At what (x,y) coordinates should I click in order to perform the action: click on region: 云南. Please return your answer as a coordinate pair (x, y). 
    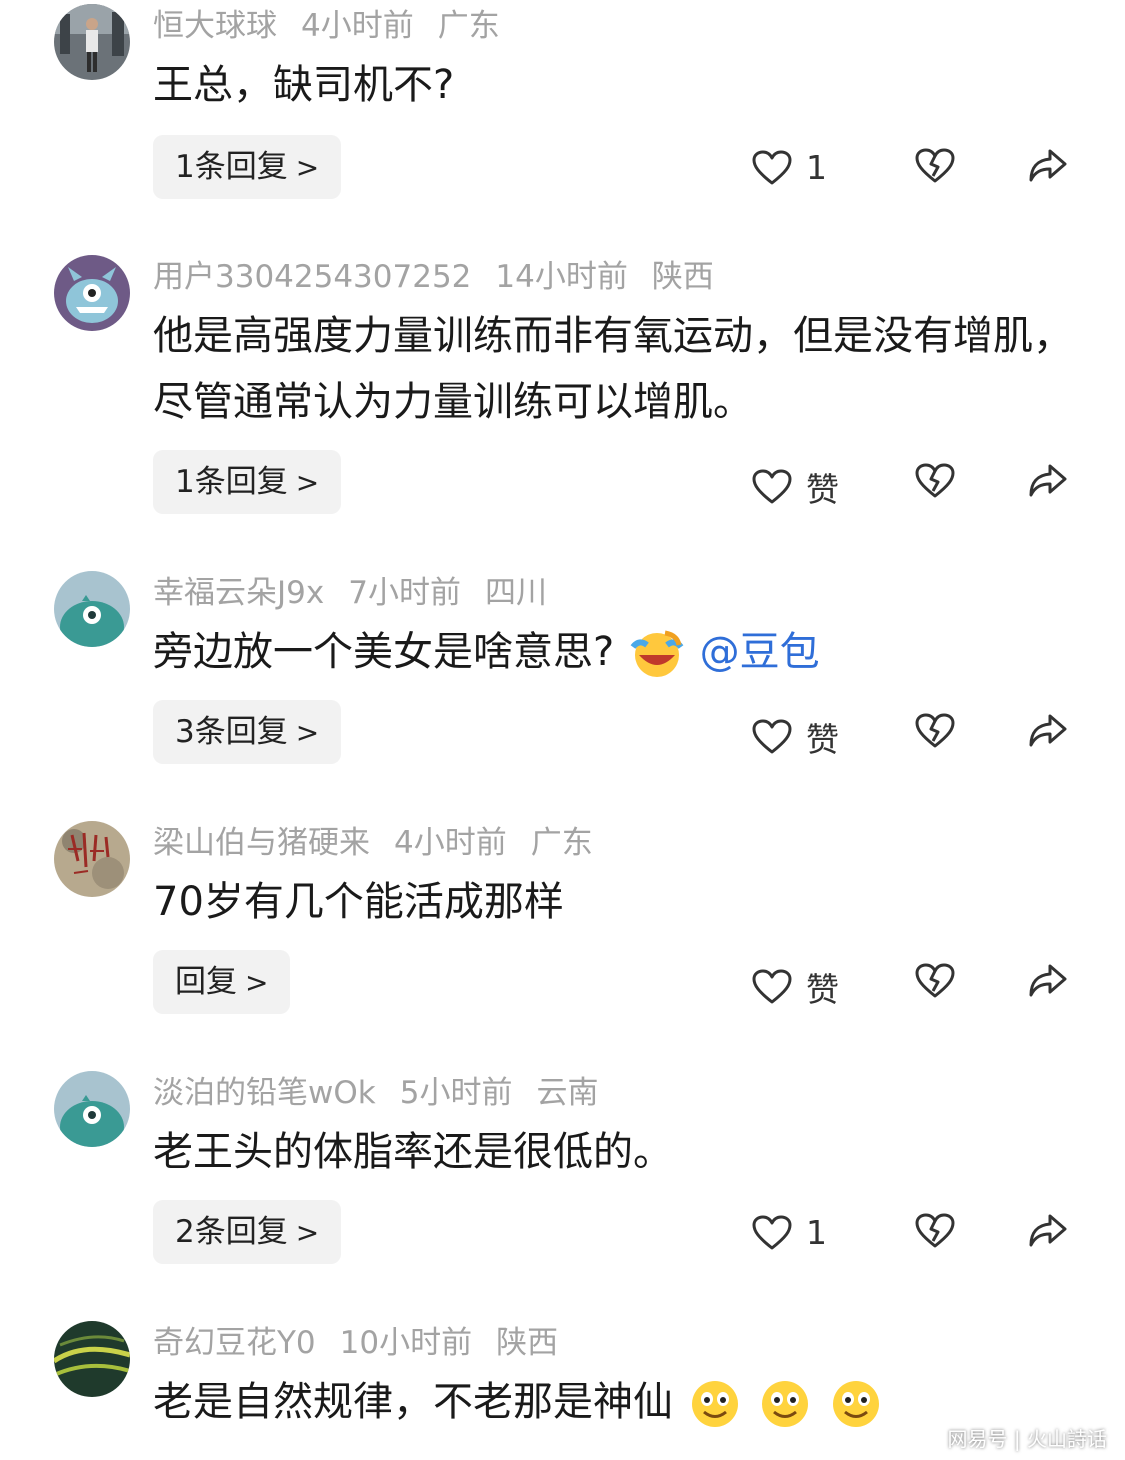
    Looking at the image, I should click on (567, 1093).